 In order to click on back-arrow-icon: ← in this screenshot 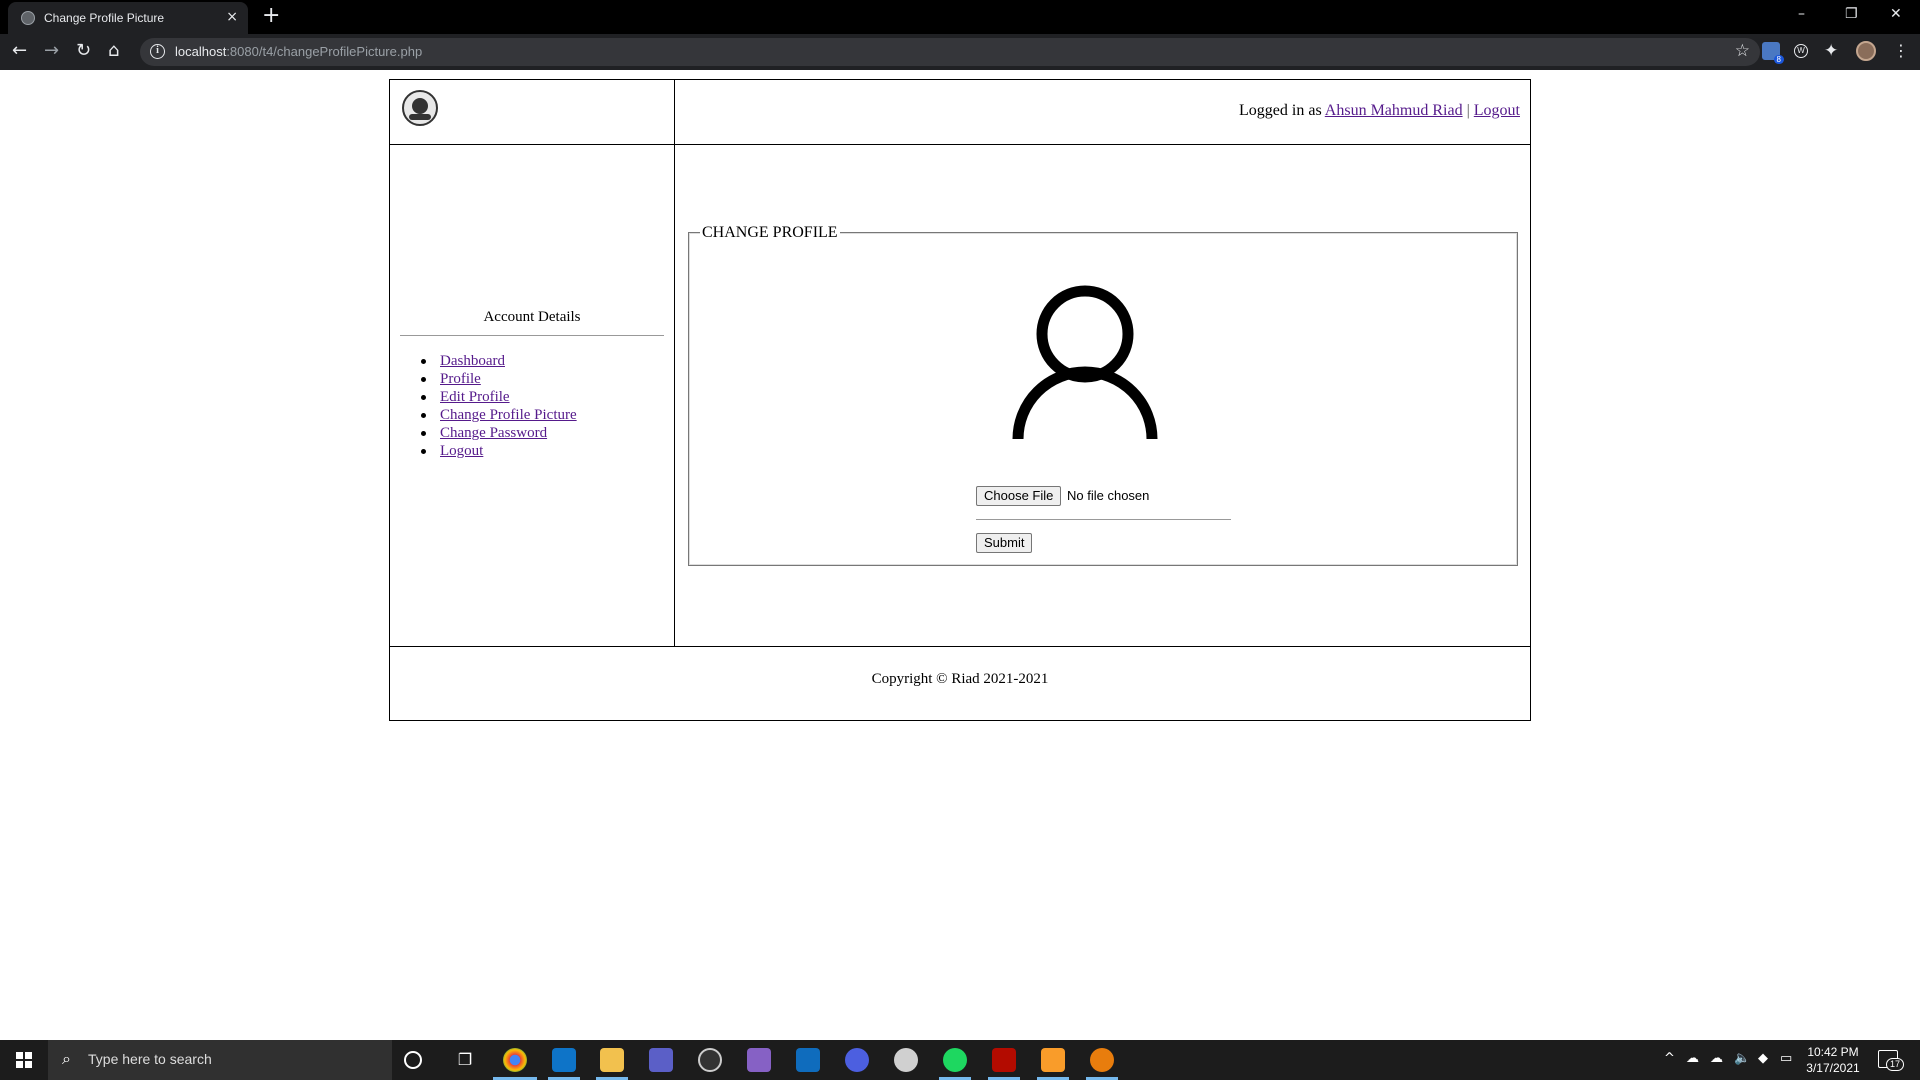, I will do `click(19, 51)`.